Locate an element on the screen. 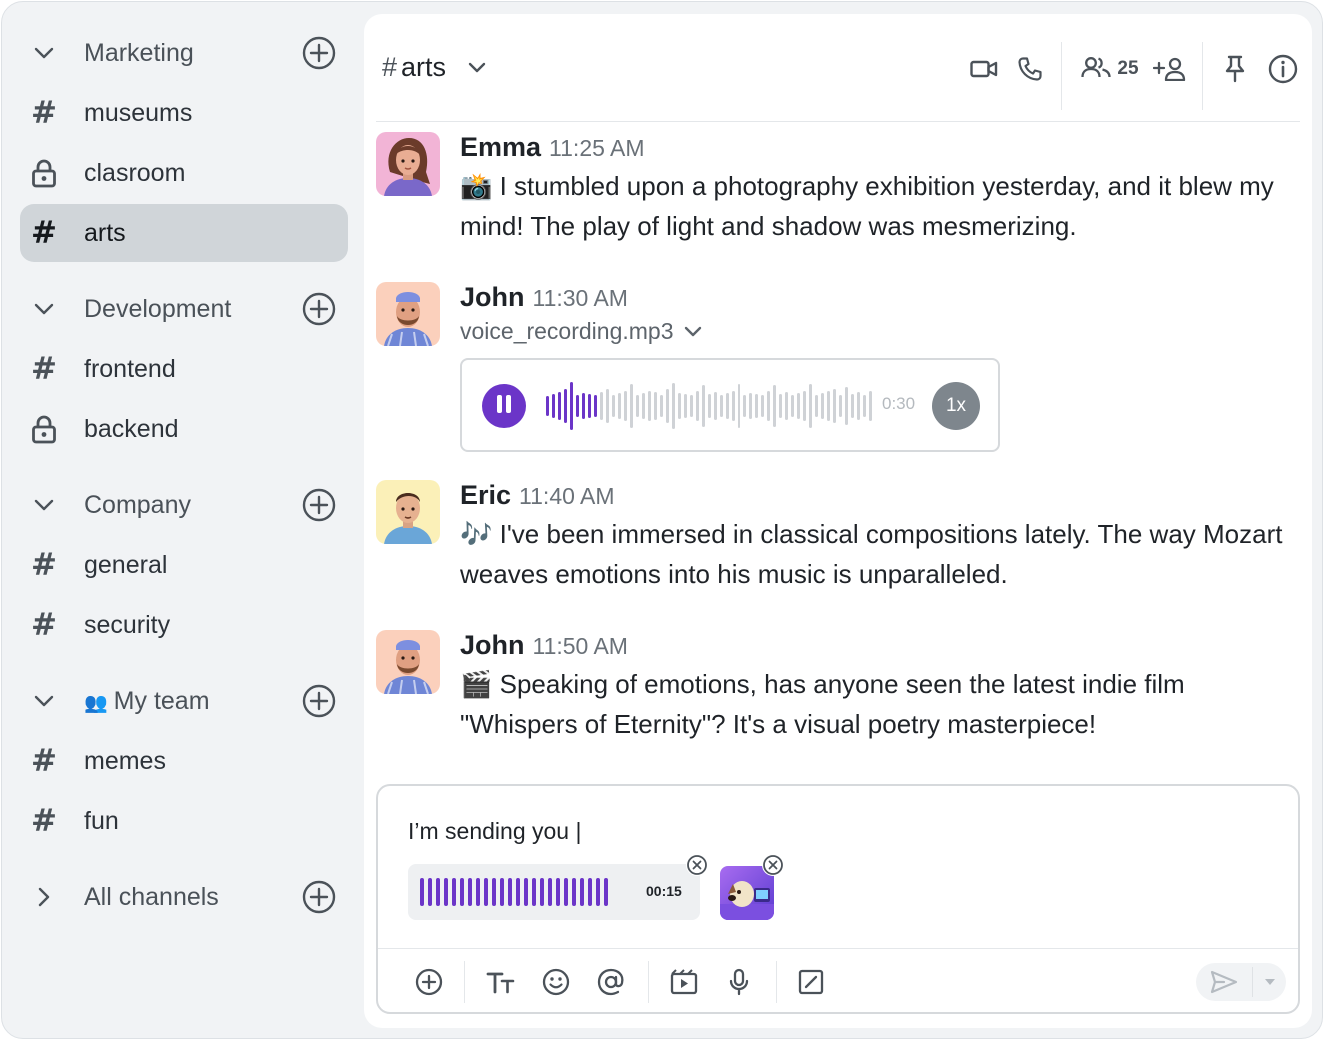  message-input: I’m sending you | is located at coordinates (494, 831).